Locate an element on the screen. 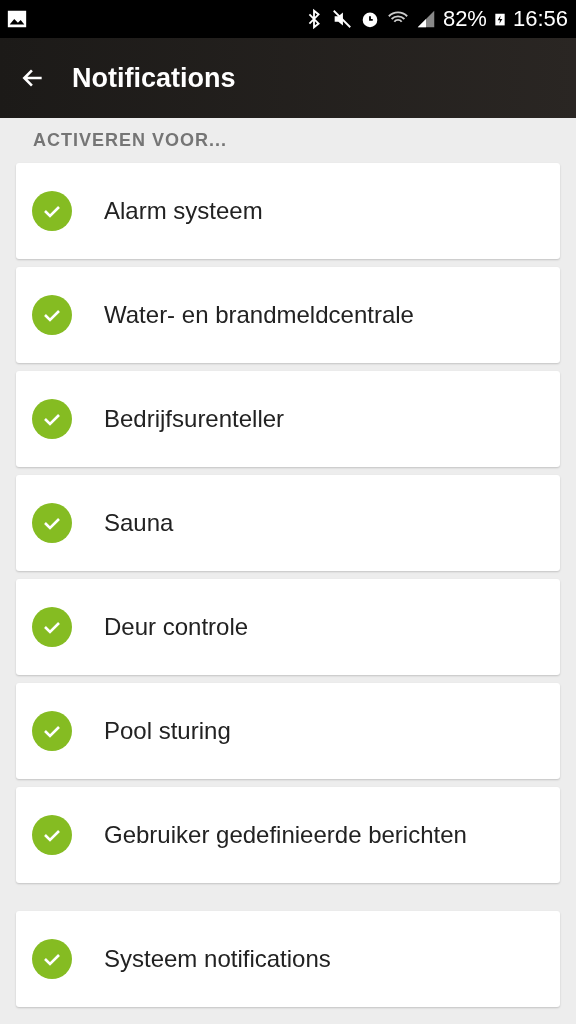  notification-item: Bedrijfsurenteller is located at coordinates (288, 419).